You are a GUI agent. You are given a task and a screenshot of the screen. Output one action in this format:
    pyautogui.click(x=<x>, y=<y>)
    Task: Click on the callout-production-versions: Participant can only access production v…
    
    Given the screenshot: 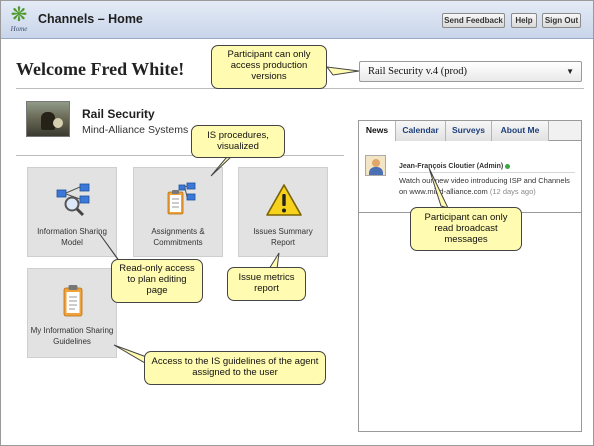 What is the action you would take?
    pyautogui.click(x=269, y=67)
    